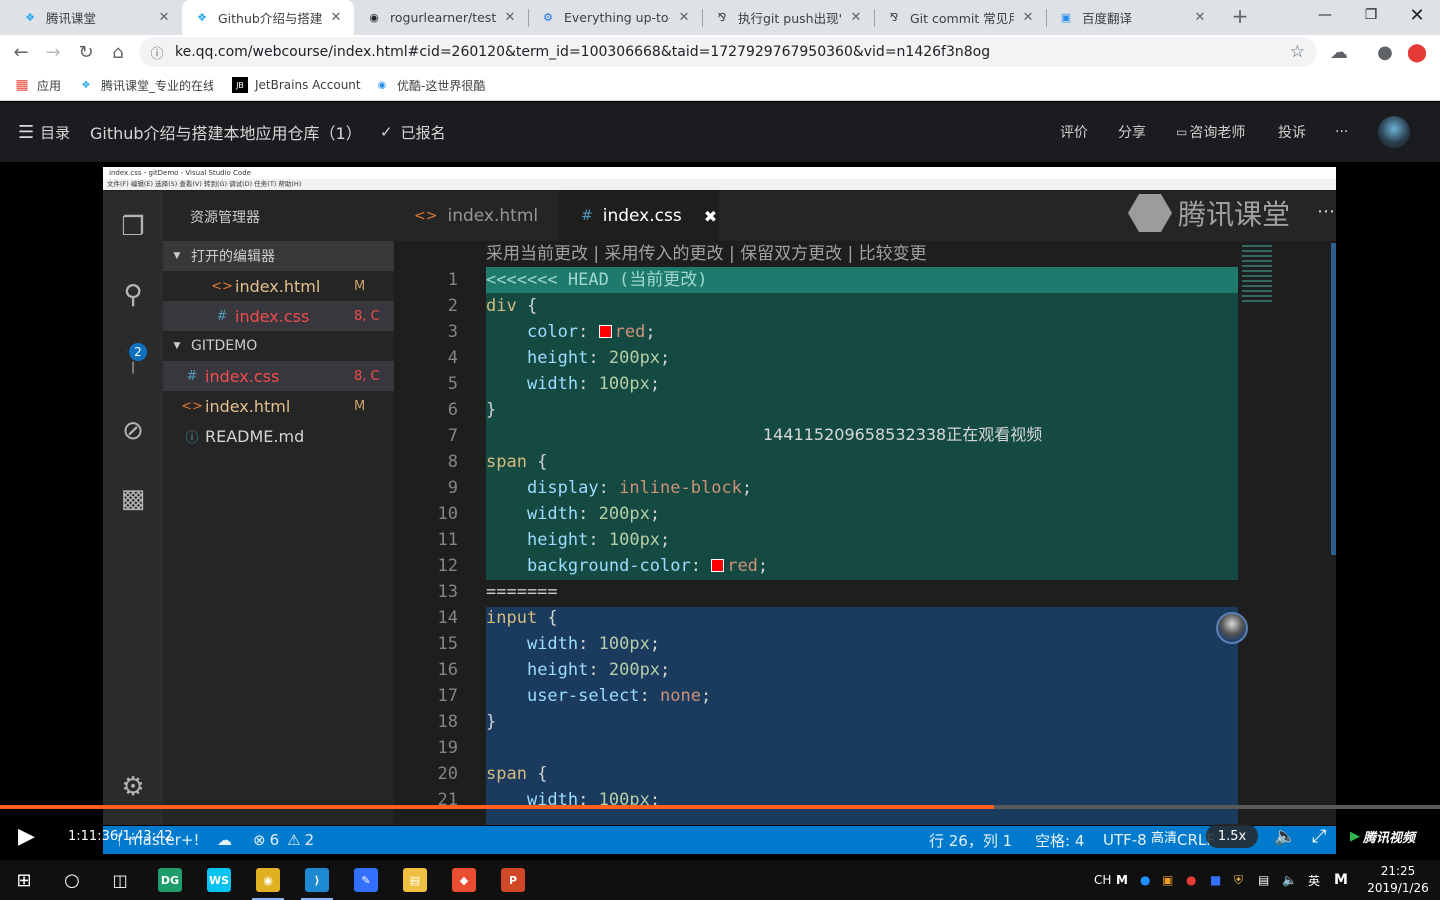 The height and width of the screenshot is (900, 1440). What do you see at coordinates (578, 540) in the screenshot?
I see `code-line: height: 100px;` at bounding box center [578, 540].